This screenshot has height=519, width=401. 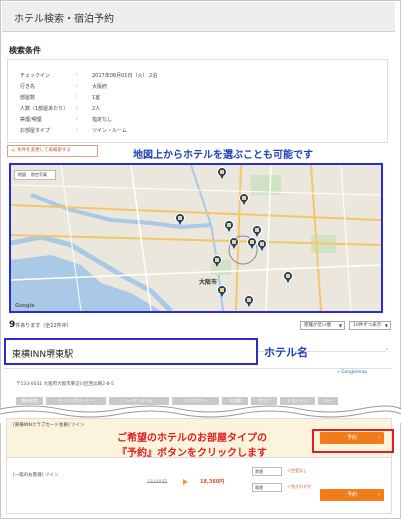 I want to click on change-conditions-label: 条件を変更して再検索する, so click(x=44, y=150).